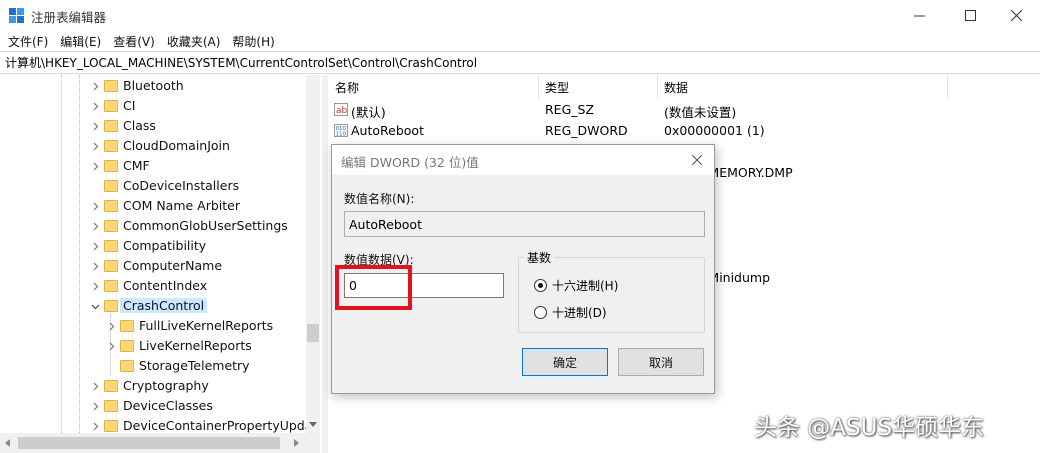  I want to click on column-header-data: 数据, so click(803, 87).